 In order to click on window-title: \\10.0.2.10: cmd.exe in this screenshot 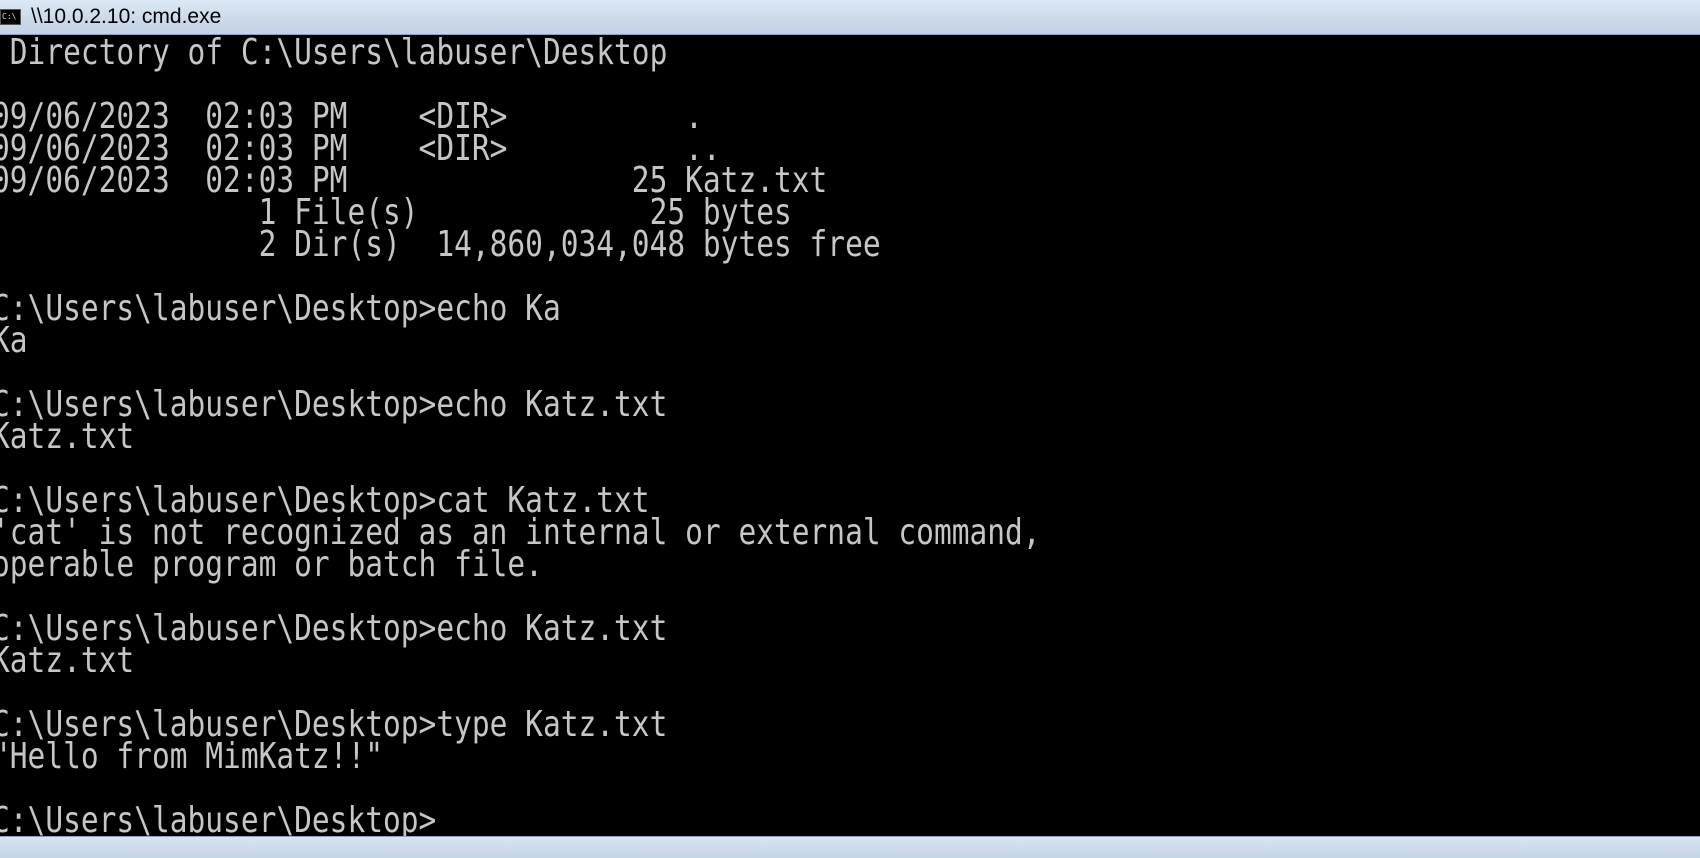, I will do `click(126, 16)`.